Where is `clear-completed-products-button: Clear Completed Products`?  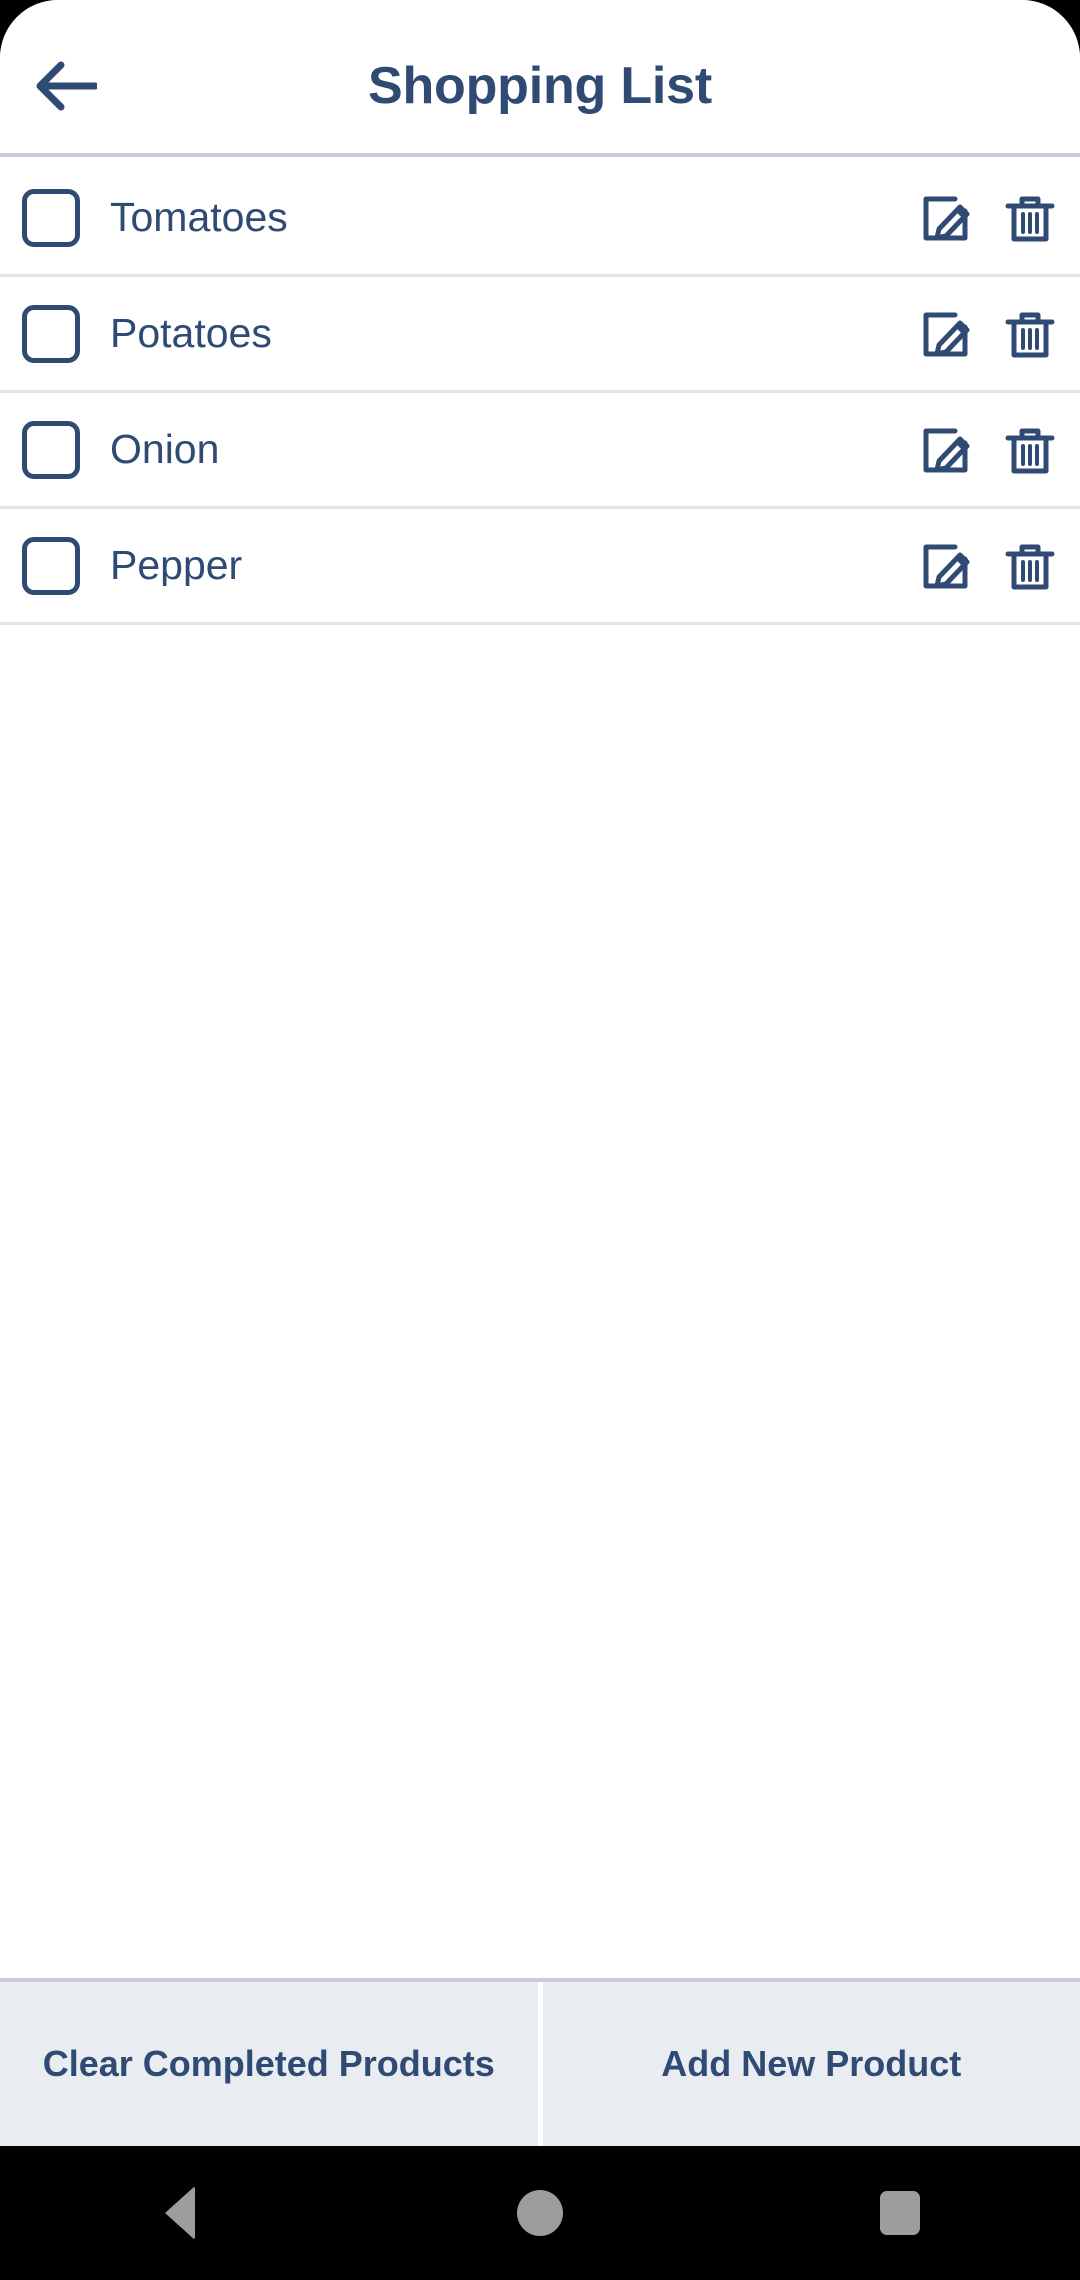 clear-completed-products-button: Clear Completed Products is located at coordinates (269, 2064).